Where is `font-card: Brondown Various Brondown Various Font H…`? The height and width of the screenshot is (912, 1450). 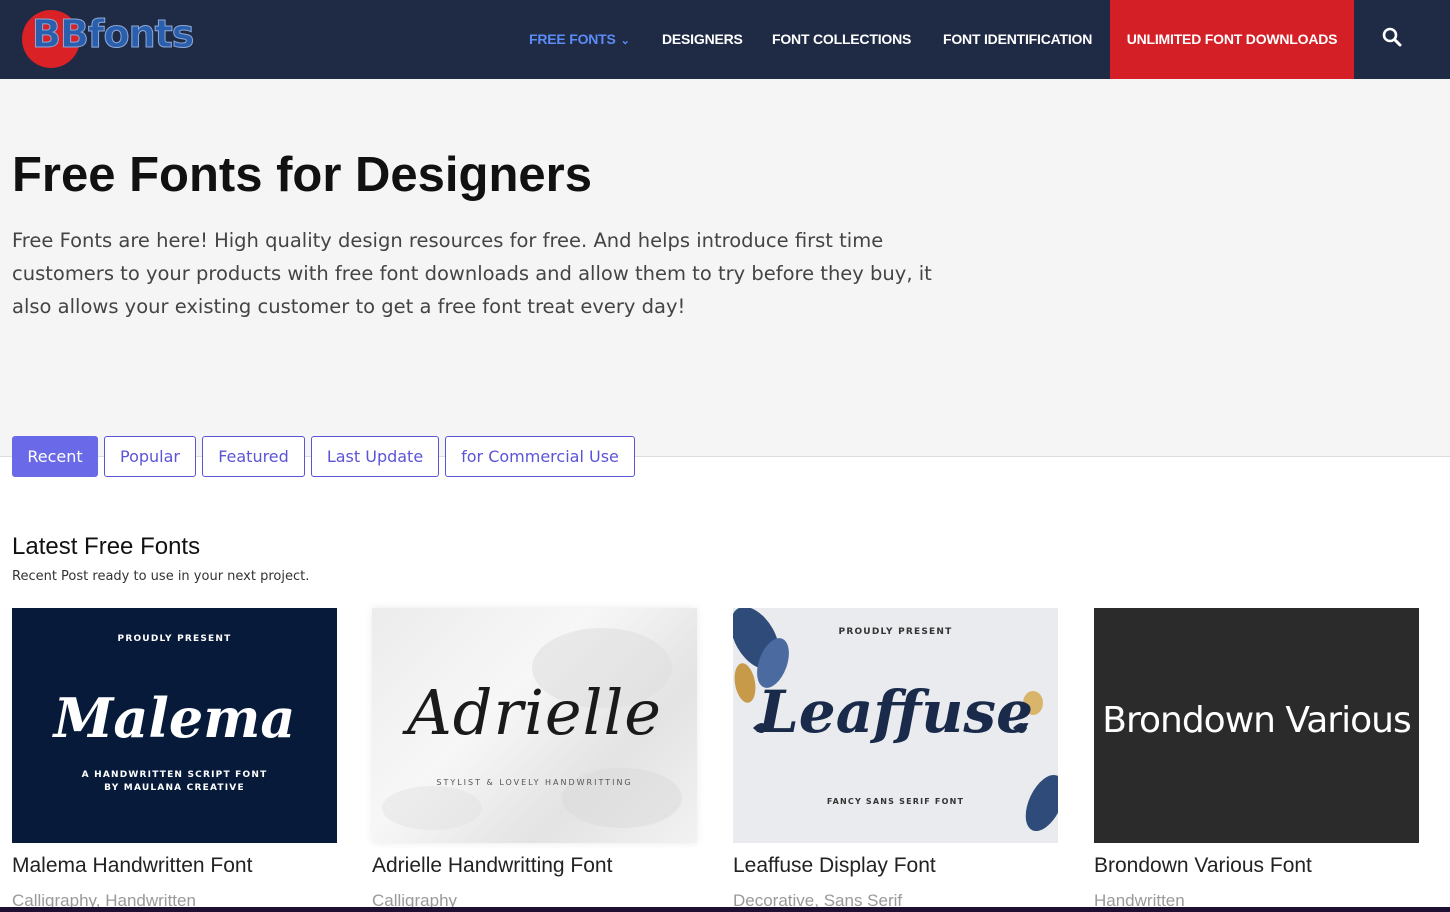
font-card: Brondown Various Brondown Various Font H… is located at coordinates (1256, 759).